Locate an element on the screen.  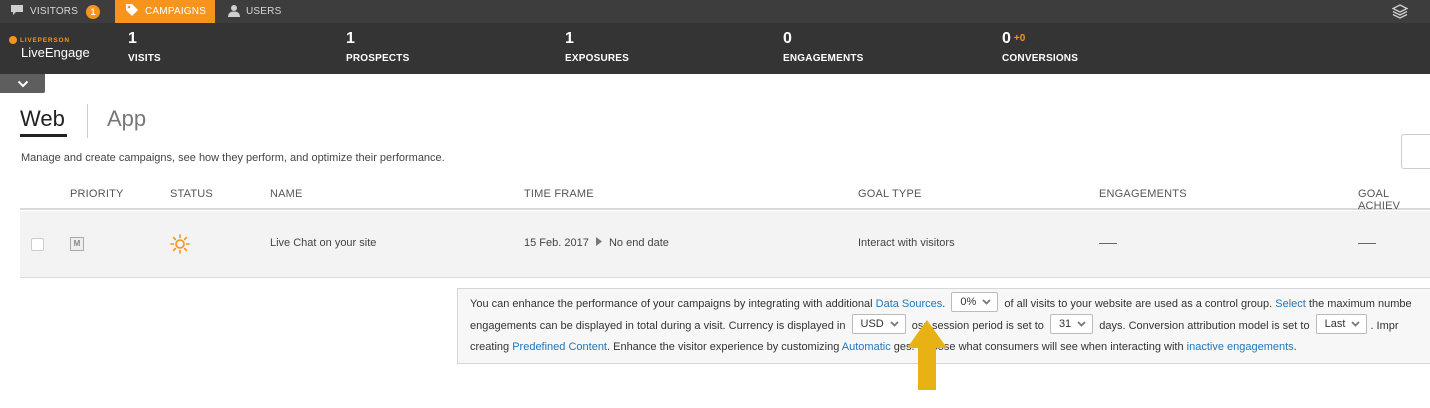
brand-top-text: LIVEPERSON is located at coordinates (45, 40).